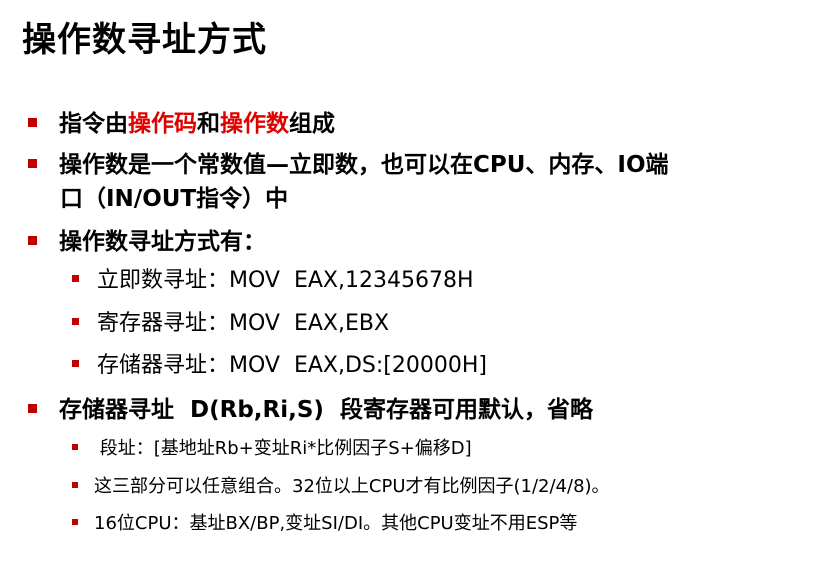 The height and width of the screenshot is (566, 833). What do you see at coordinates (312, 124) in the screenshot?
I see `text-suffix: 组成` at bounding box center [312, 124].